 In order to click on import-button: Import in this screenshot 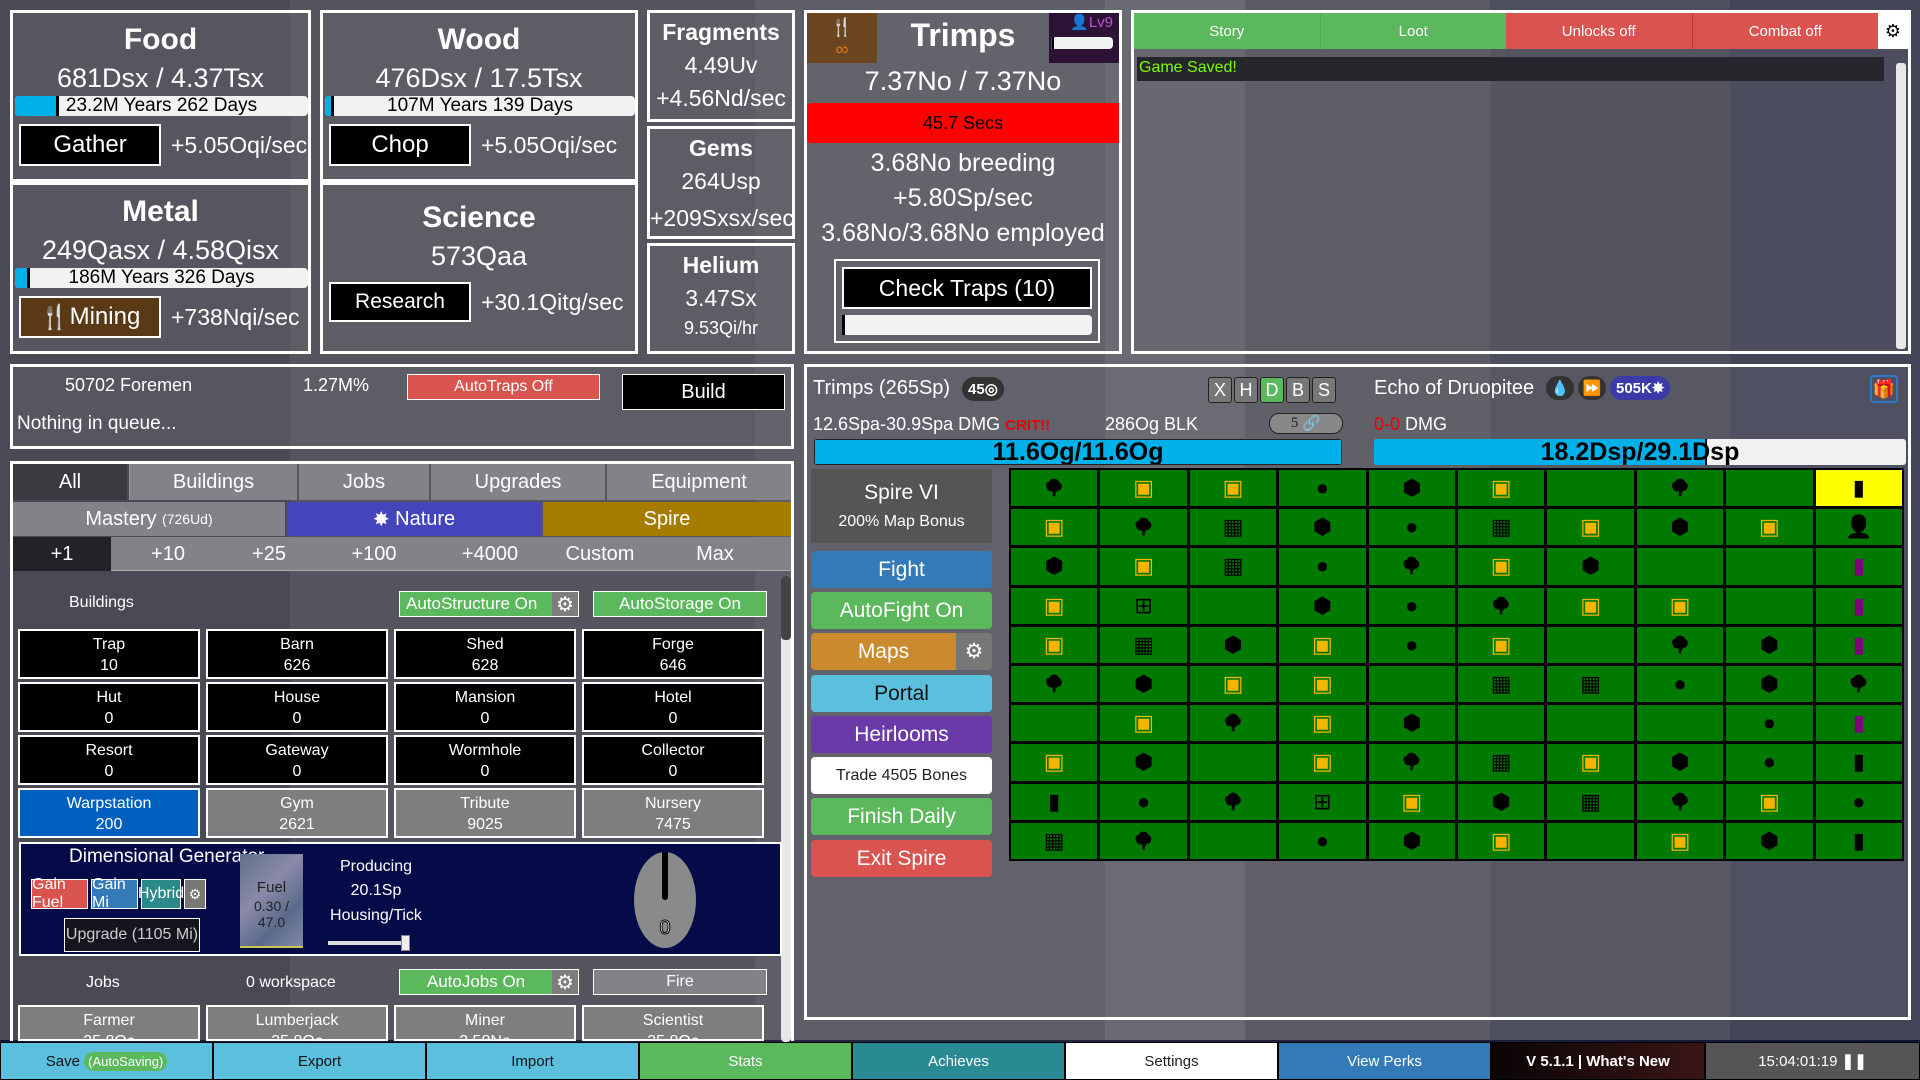, I will do `click(532, 1061)`.